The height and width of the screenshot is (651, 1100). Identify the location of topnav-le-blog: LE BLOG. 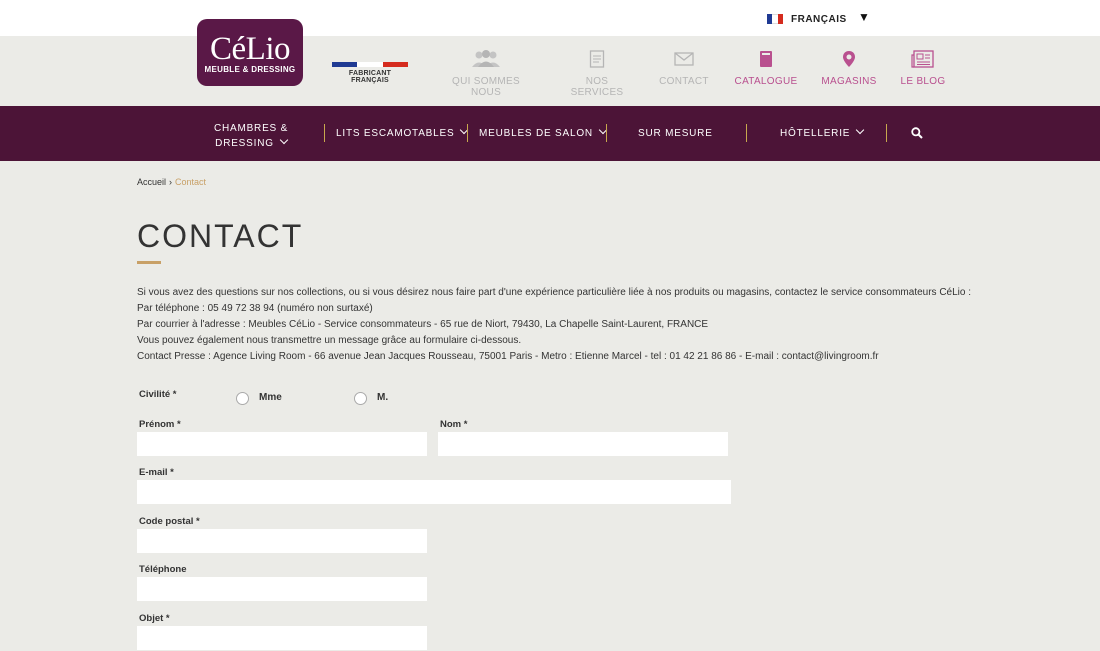
(923, 68).